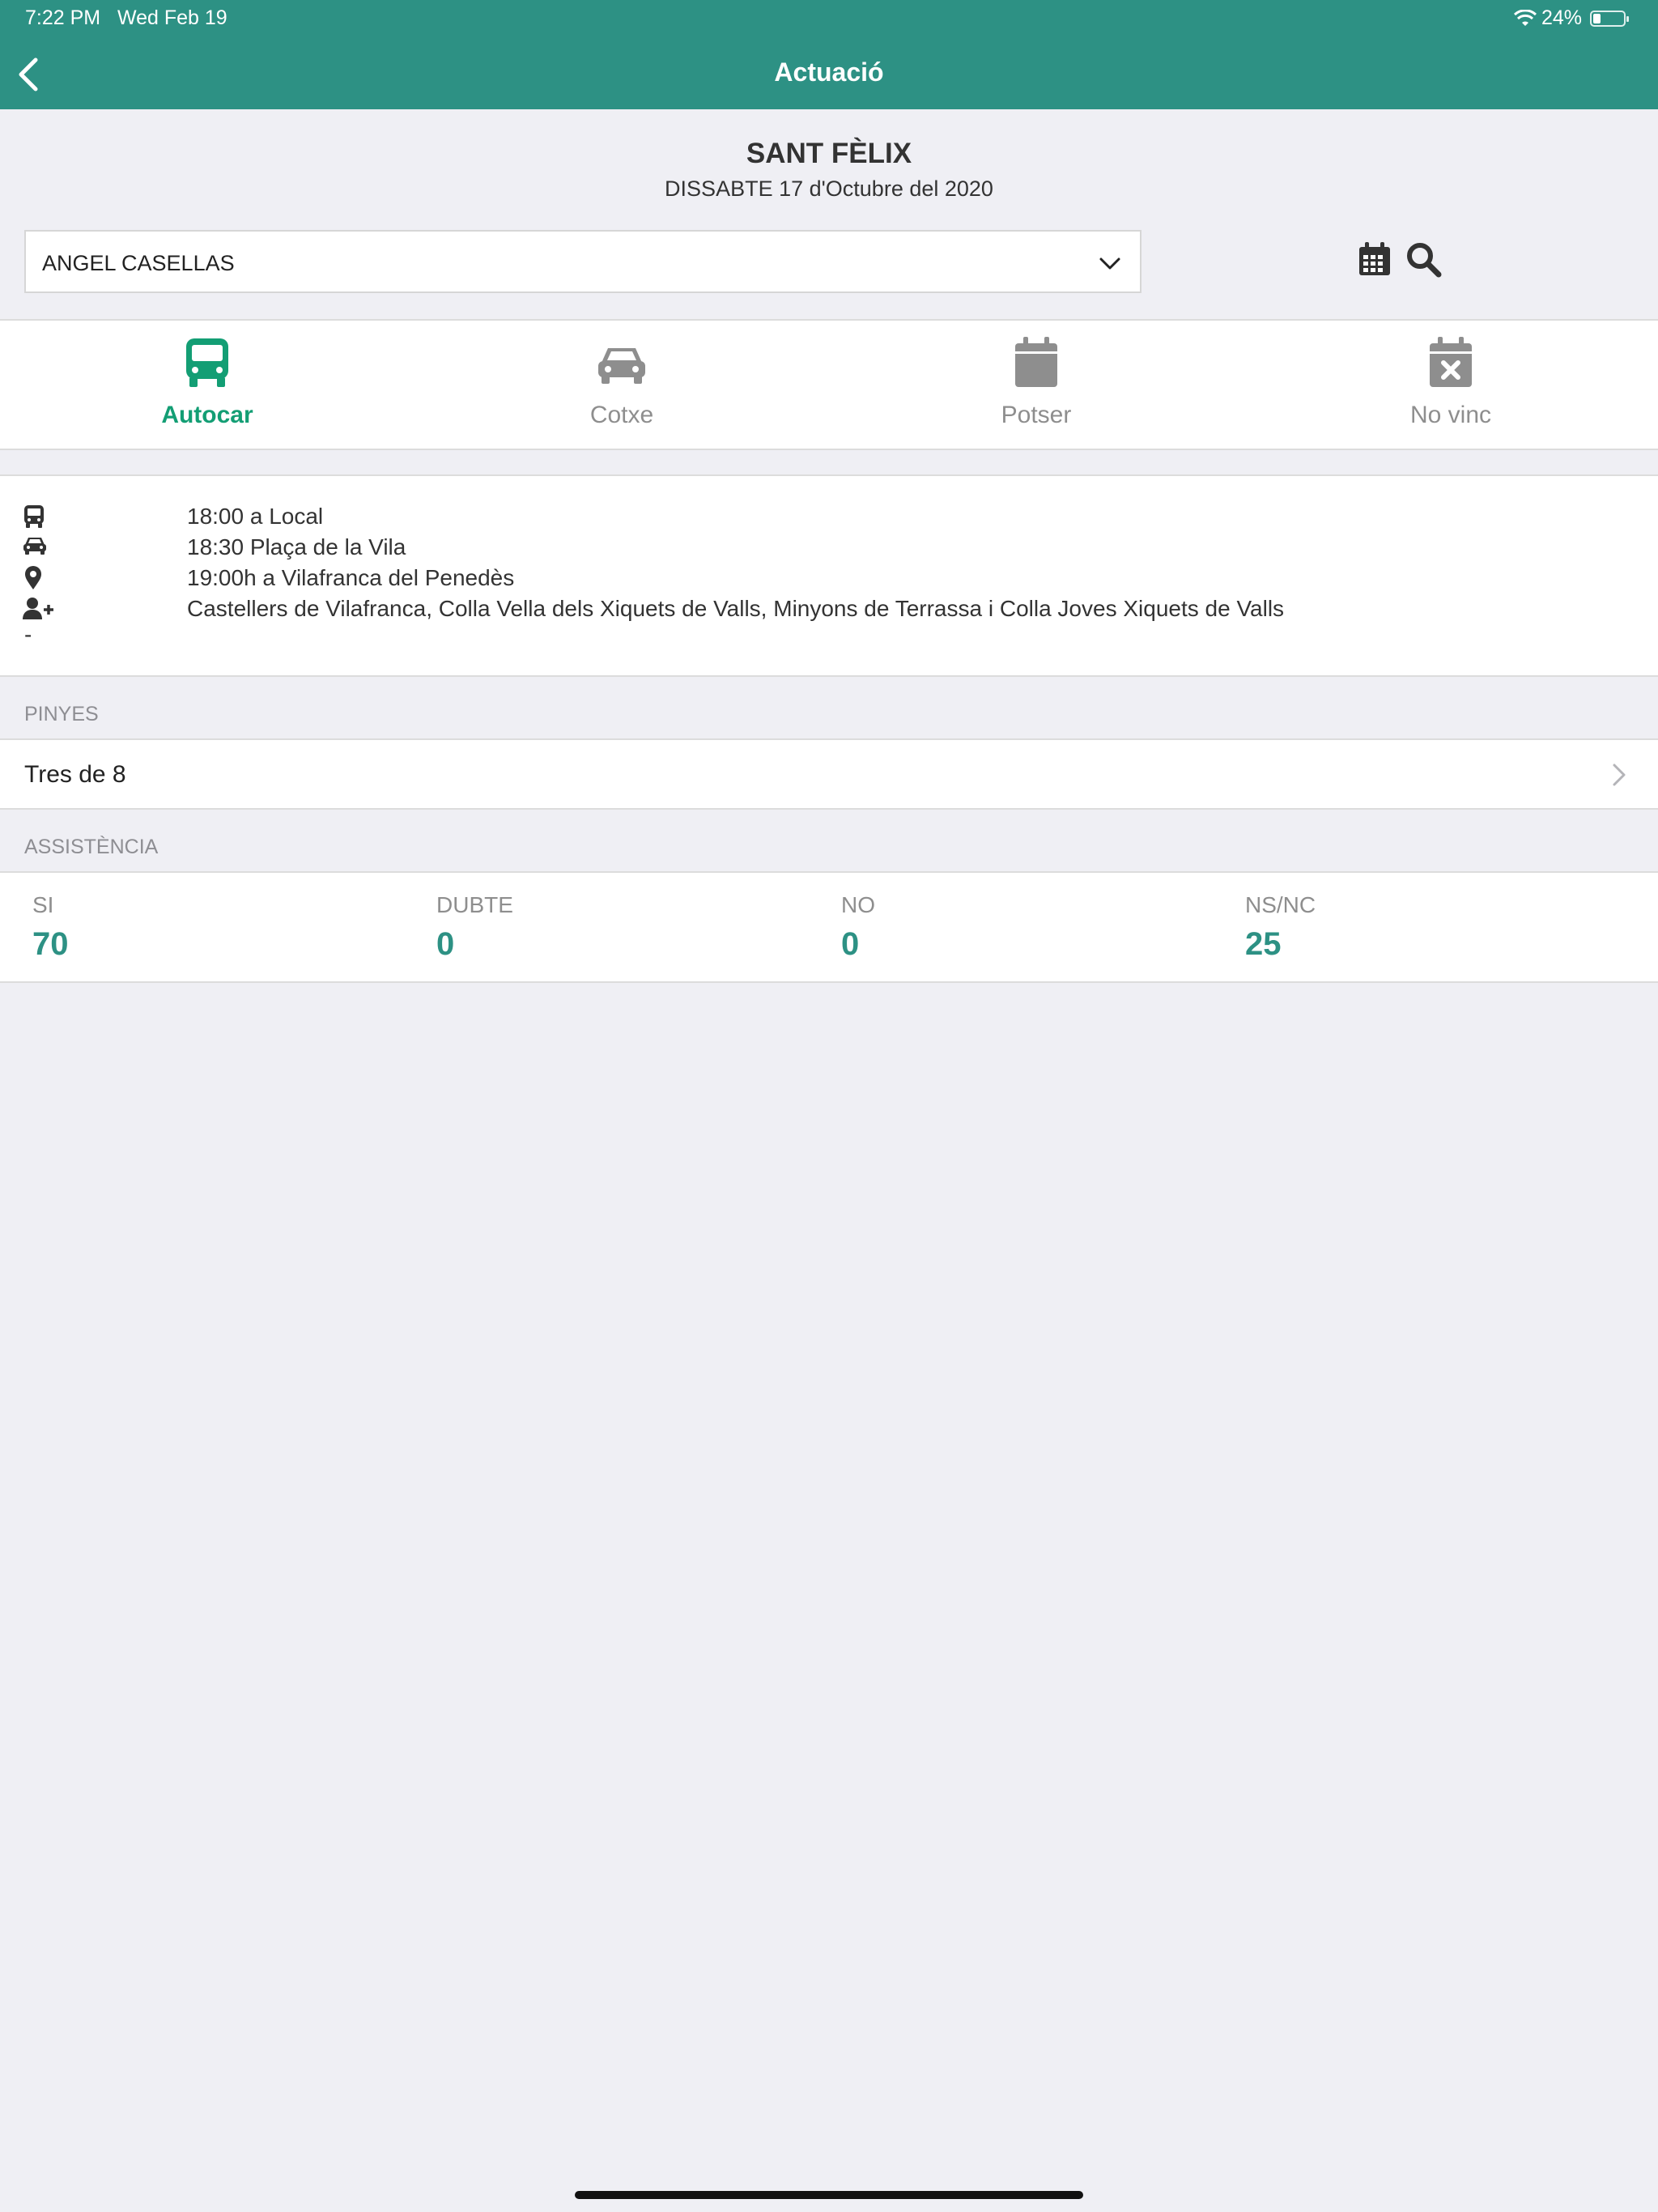 Image resolution: width=1658 pixels, height=2212 pixels. What do you see at coordinates (829, 2195) in the screenshot?
I see `home-indicator` at bounding box center [829, 2195].